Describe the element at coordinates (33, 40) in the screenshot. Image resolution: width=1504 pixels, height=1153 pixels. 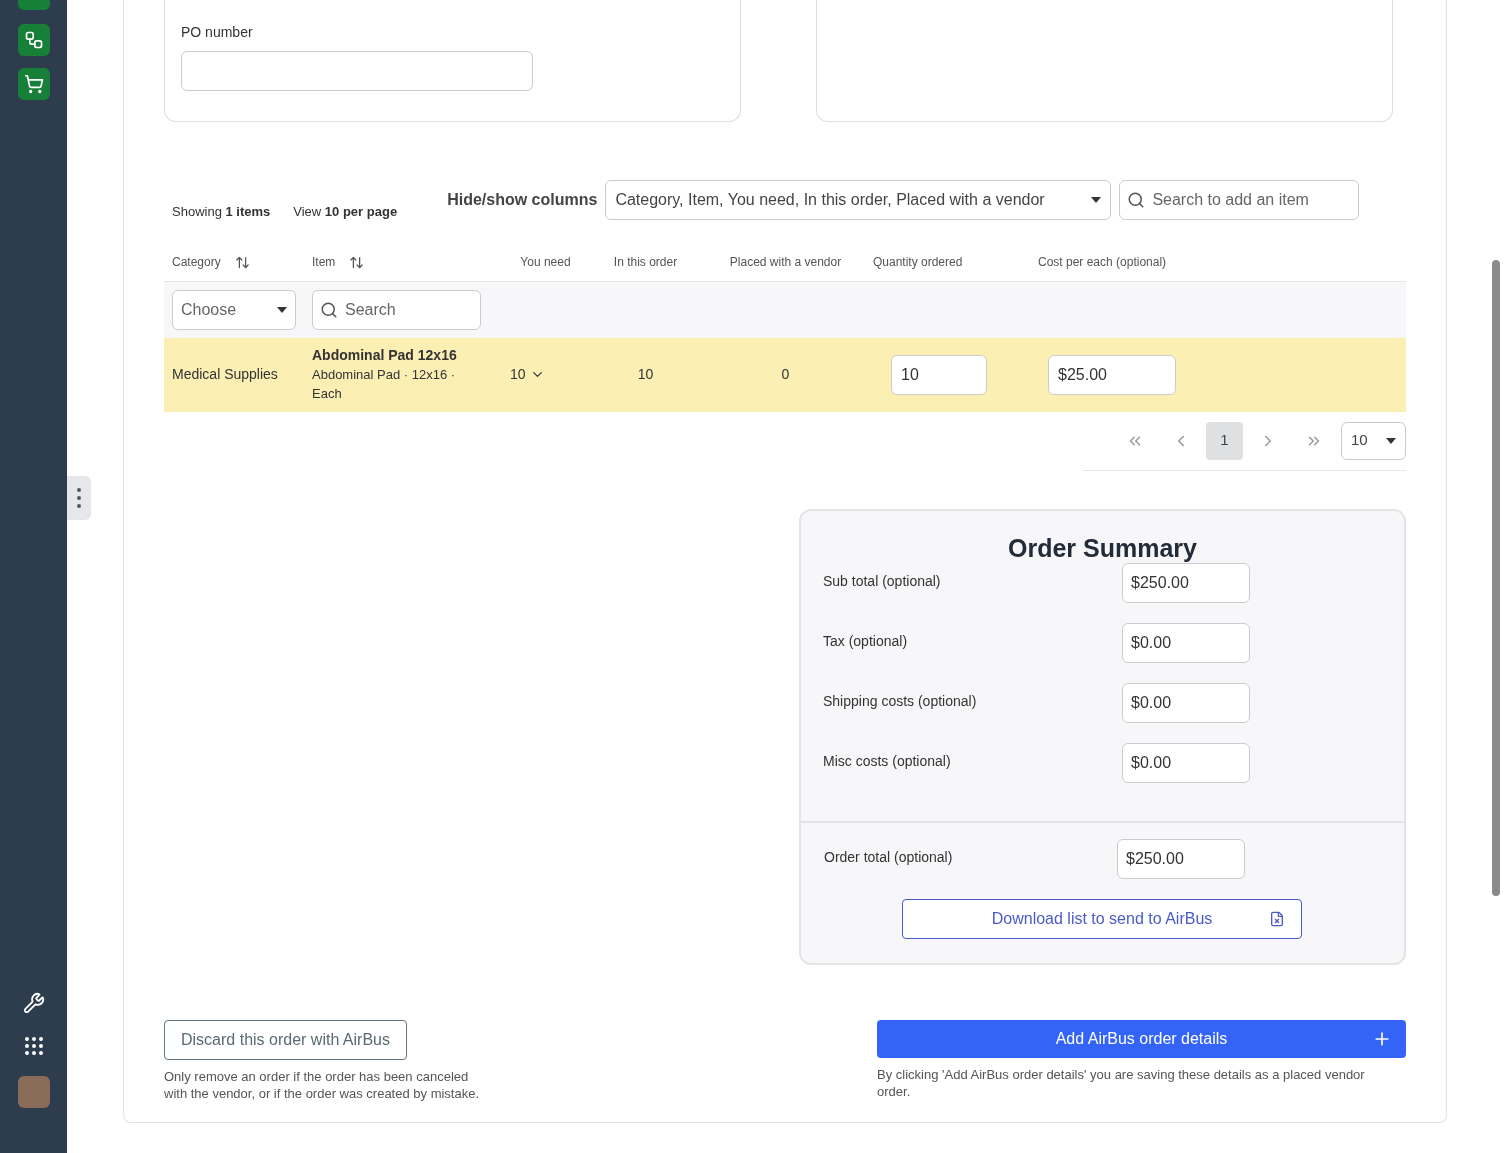
I see `workflow-icon` at that location.